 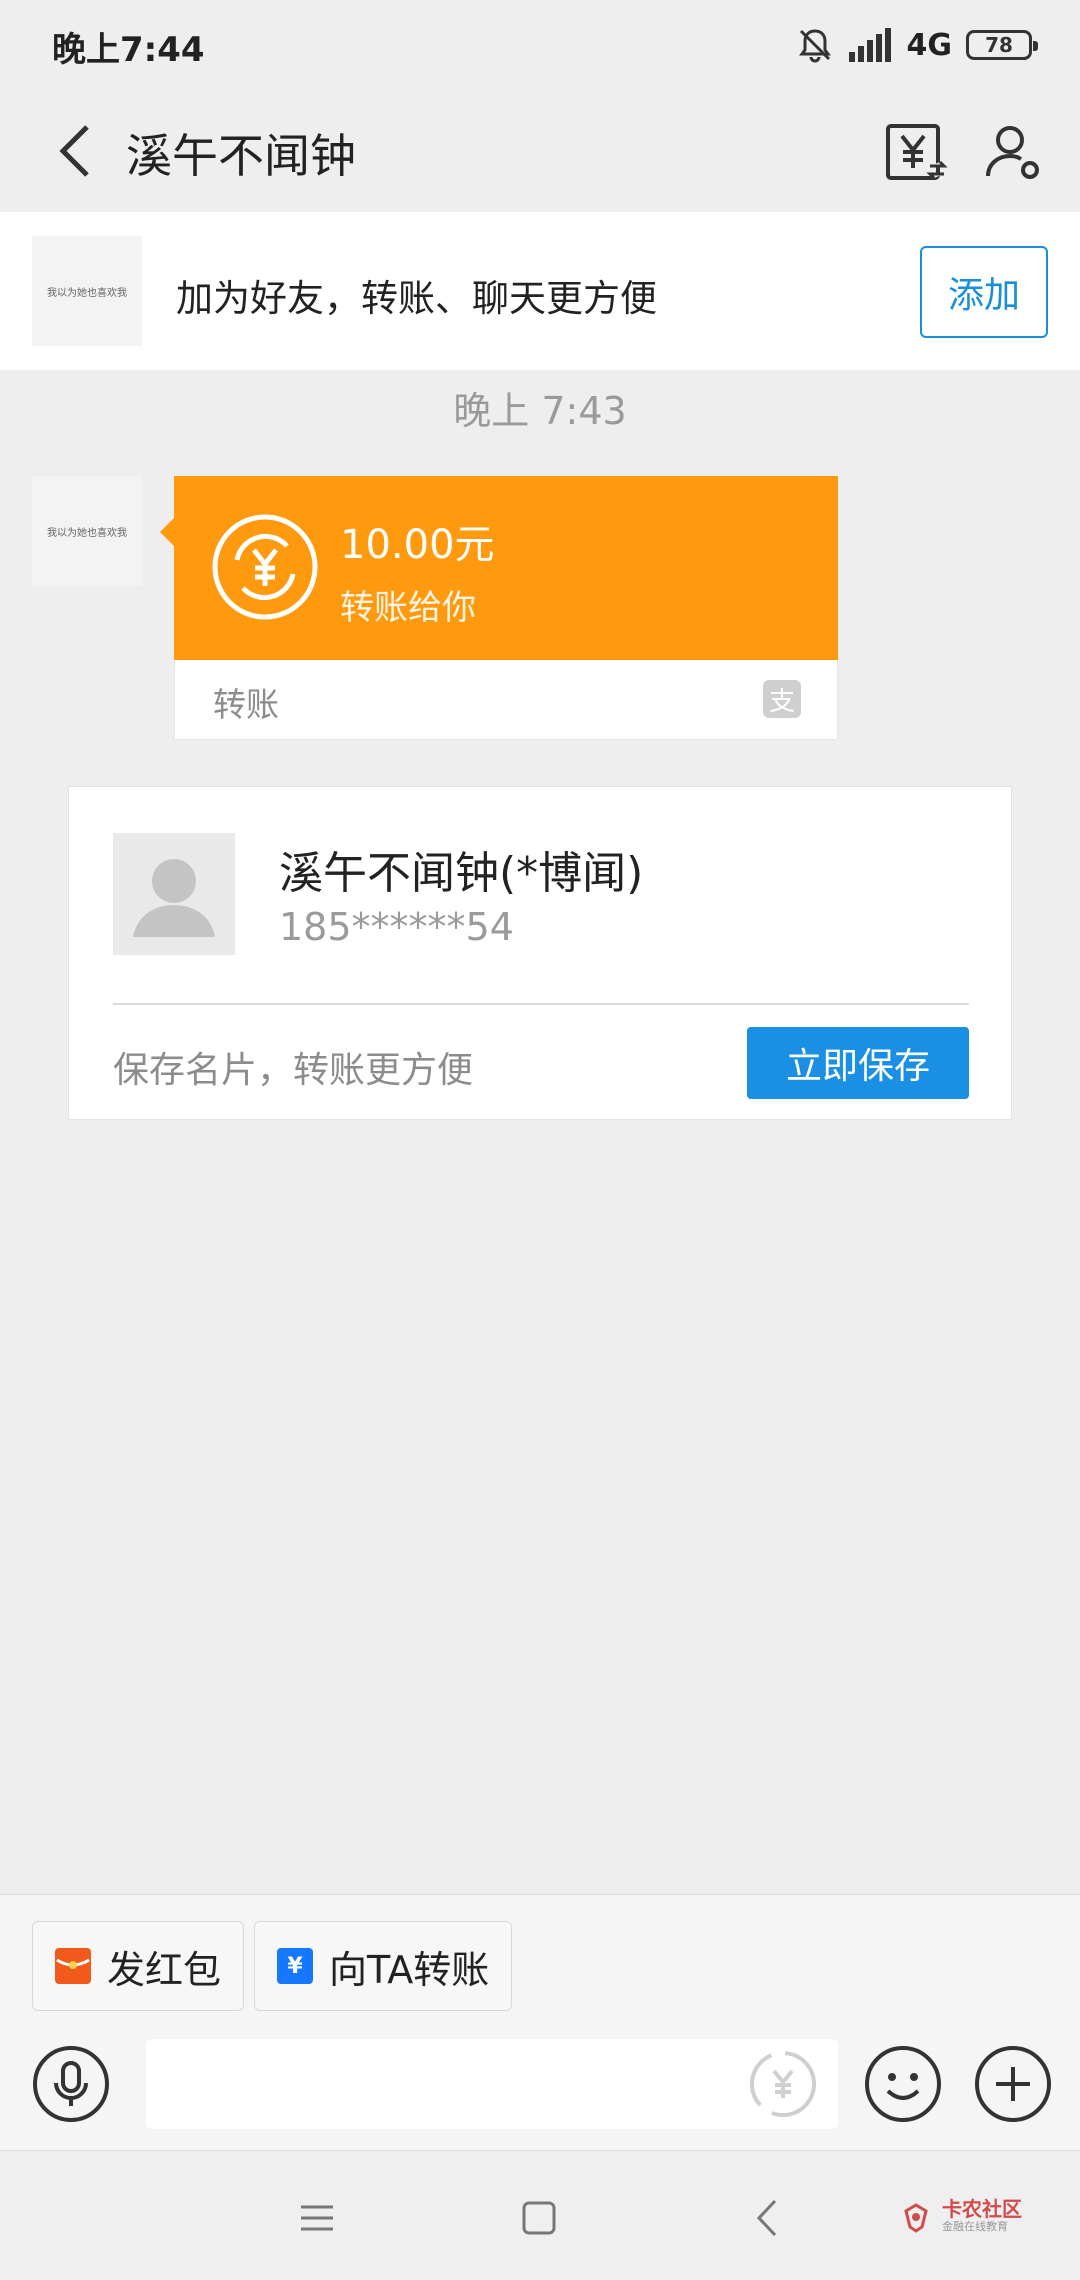 What do you see at coordinates (540, 151) in the screenshot?
I see `title-bar: 溪午不闻钟` at bounding box center [540, 151].